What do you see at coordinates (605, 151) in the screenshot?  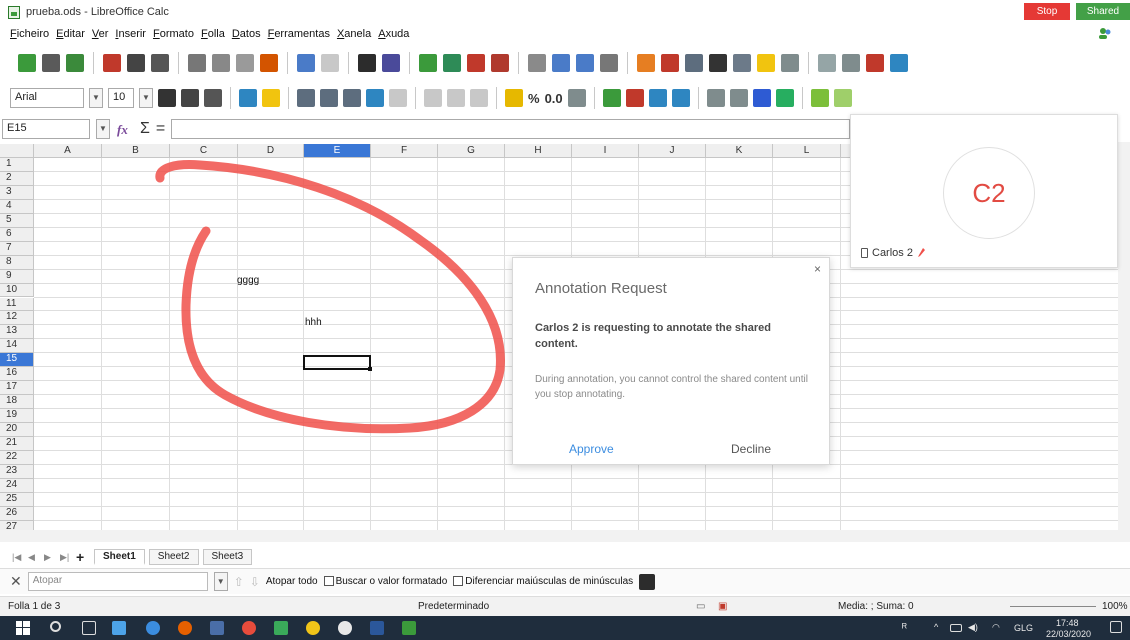 I see `column-header-i: I` at bounding box center [605, 151].